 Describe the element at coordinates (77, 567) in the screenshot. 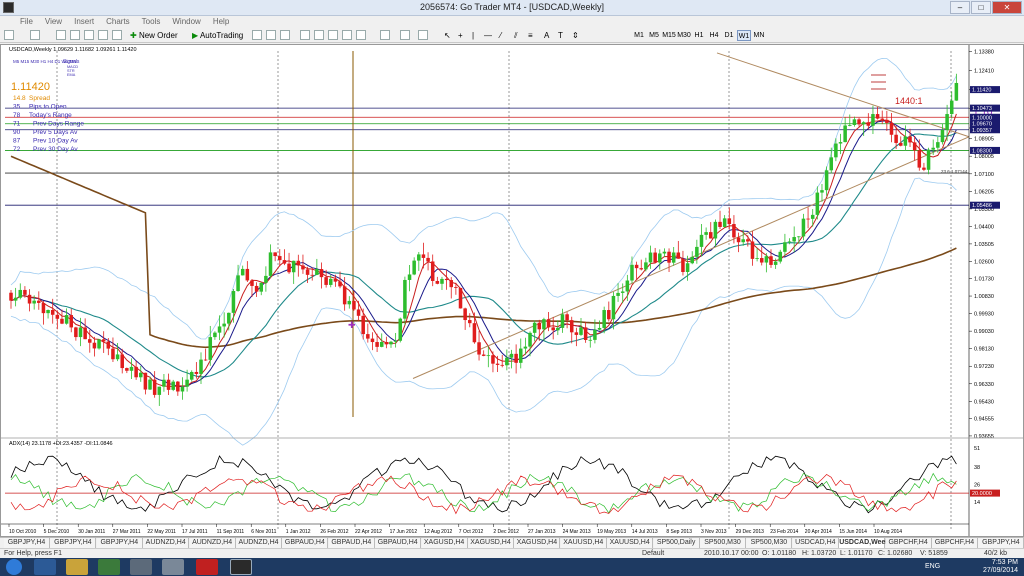

I see `explorer-icon` at that location.